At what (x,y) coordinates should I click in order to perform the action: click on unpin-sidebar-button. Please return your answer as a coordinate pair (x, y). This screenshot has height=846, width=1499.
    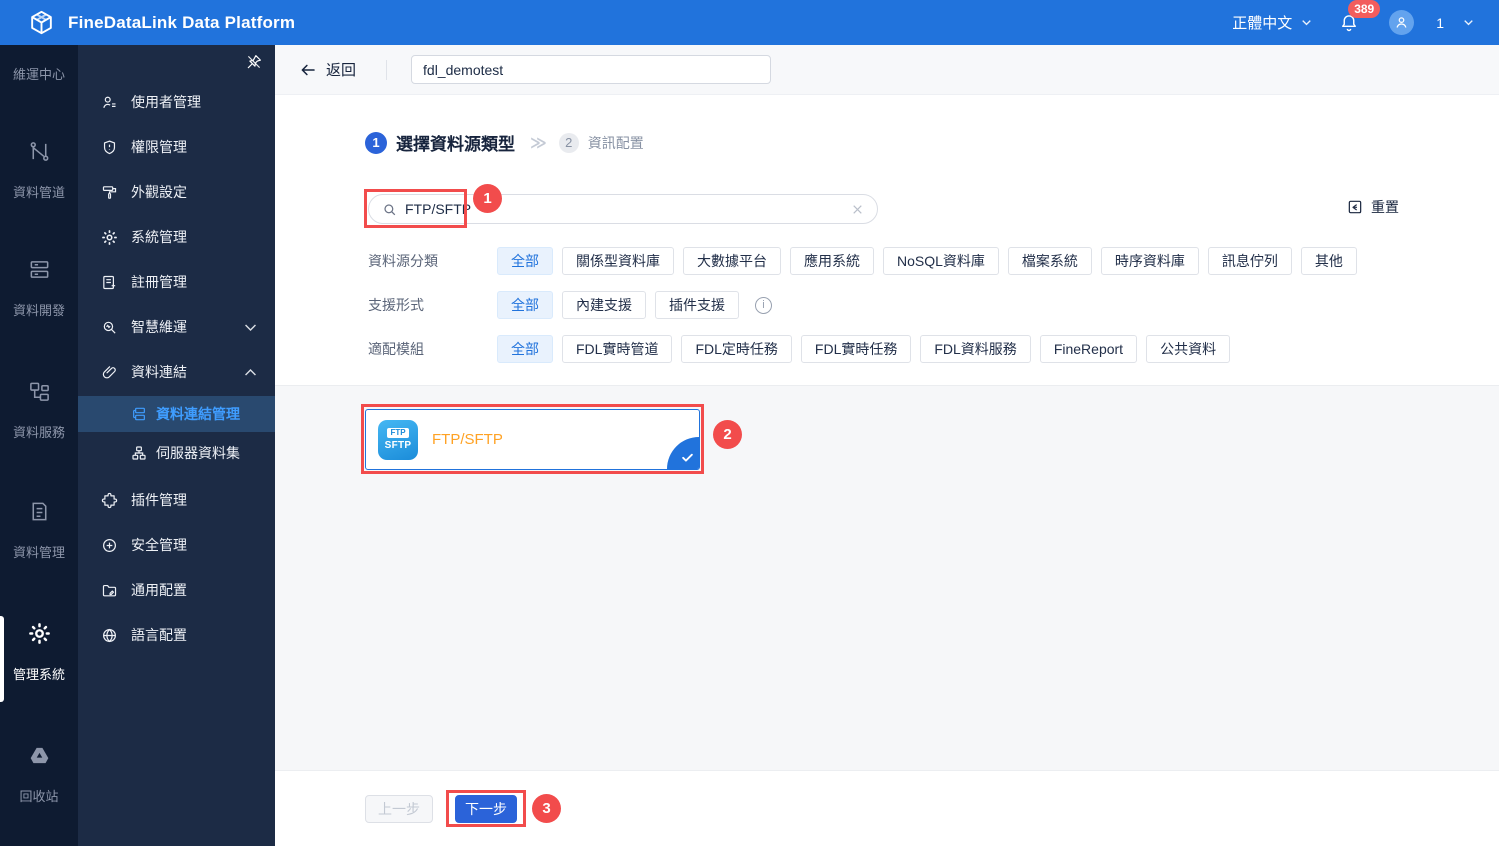
    Looking at the image, I should click on (254, 62).